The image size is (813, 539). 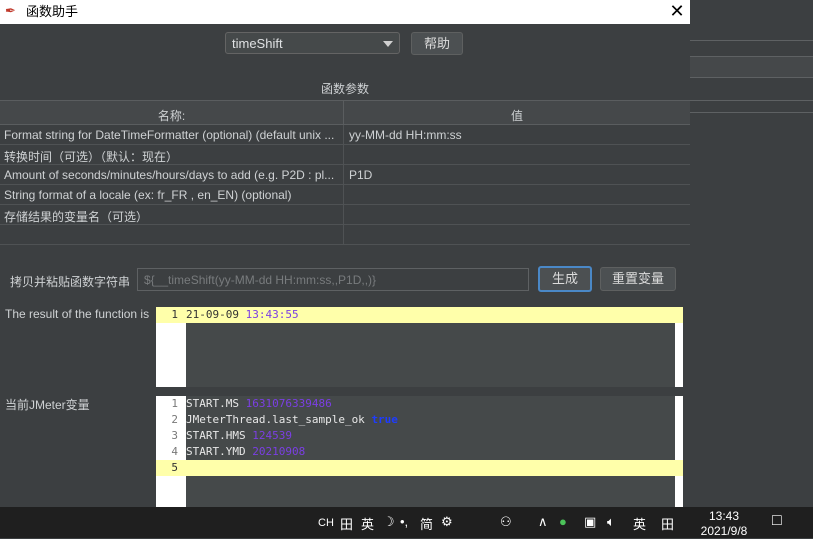 What do you see at coordinates (345, 215) in the screenshot?
I see `table-row: 存储结果的变量名（可选）` at bounding box center [345, 215].